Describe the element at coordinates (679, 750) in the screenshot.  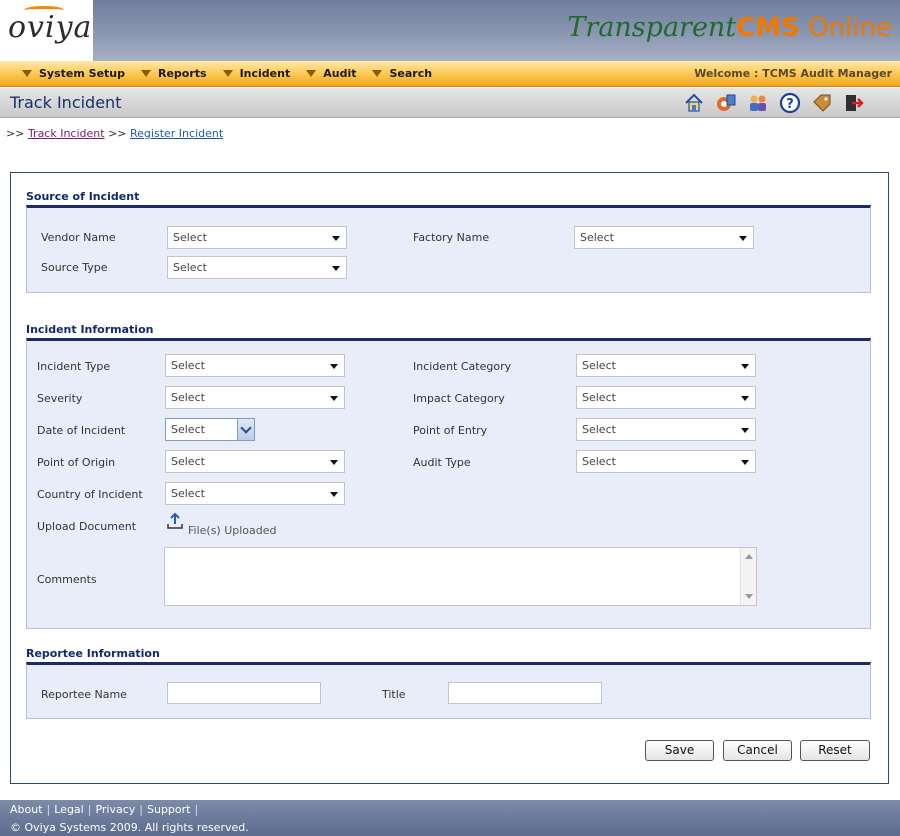
I see `save-button: Save` at that location.